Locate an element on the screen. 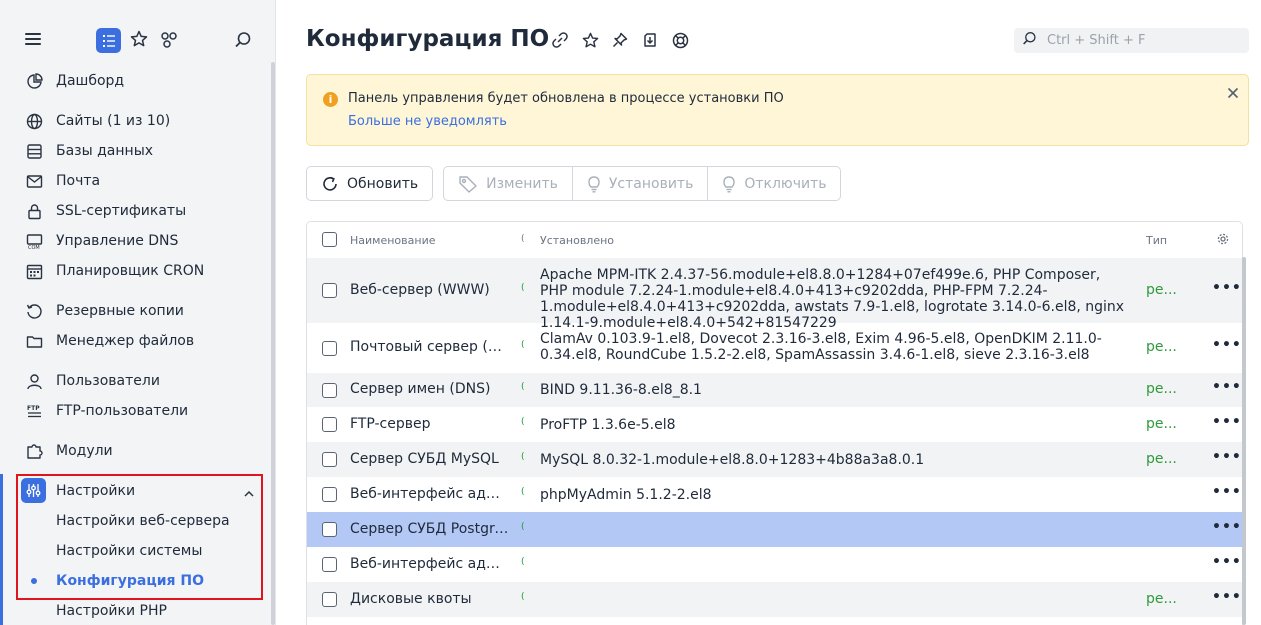 Image resolution: width=1261 pixels, height=625 pixels. sidebar-item-mail: Почта is located at coordinates (62, 181).